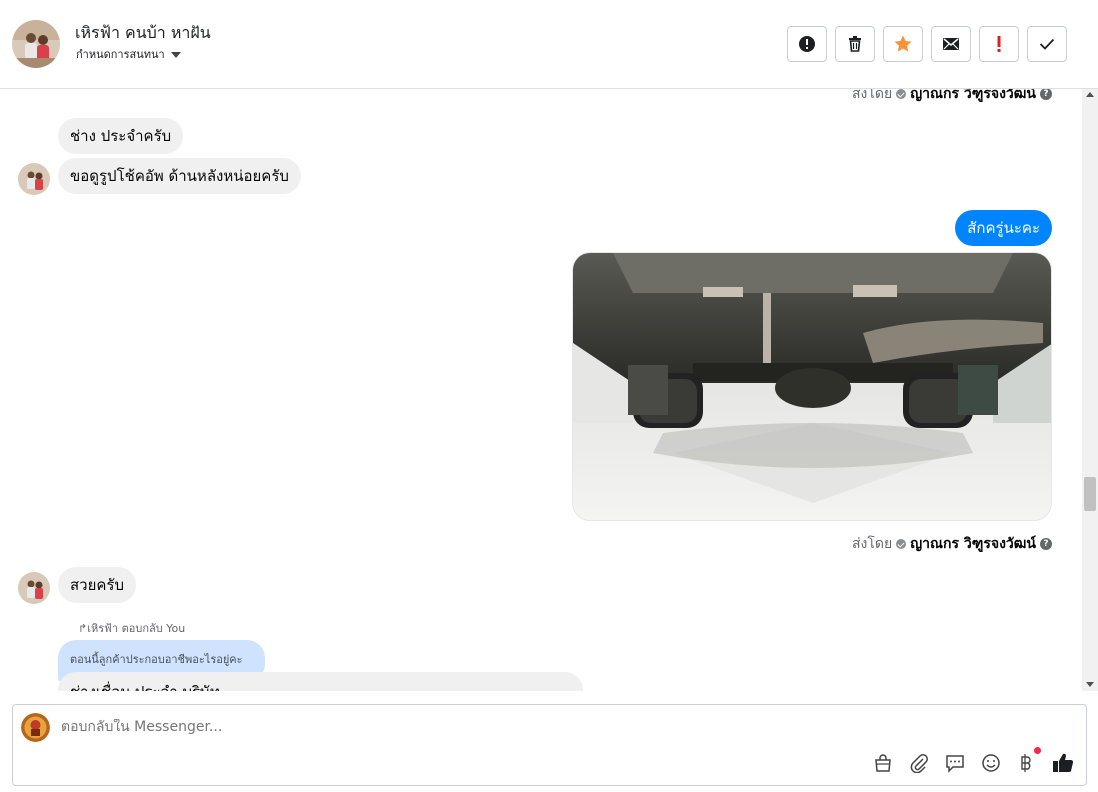  I want to click on attach-icon, so click(919, 763).